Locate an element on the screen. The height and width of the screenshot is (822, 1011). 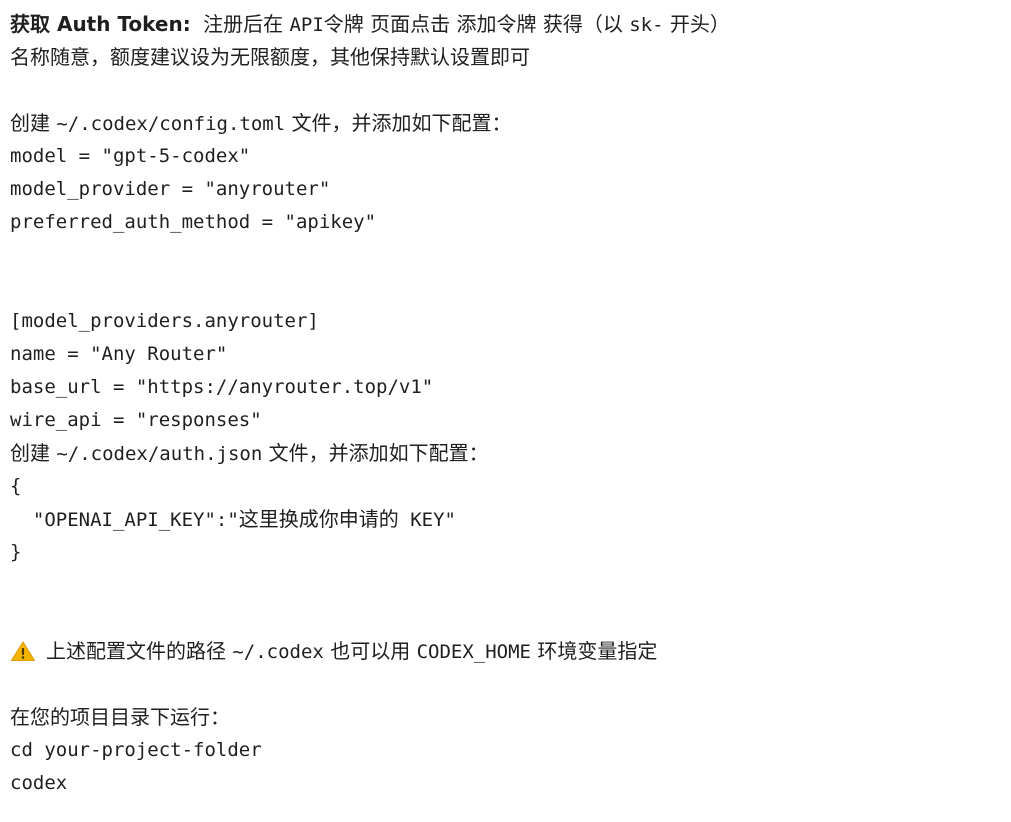
config-toml-path: ~/.codex/config.toml is located at coordinates (171, 124).